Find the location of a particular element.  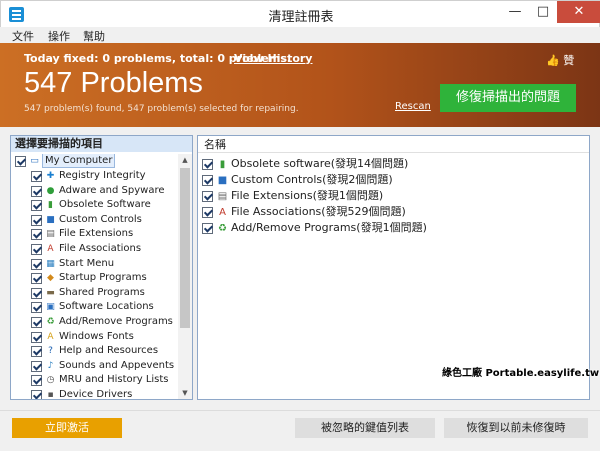

tree-item-label: Software Locations is located at coordinates (106, 307).